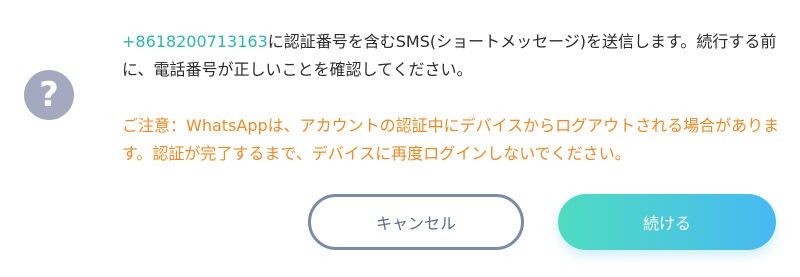 This screenshot has height=277, width=800. Describe the element at coordinates (49, 95) in the screenshot. I see `question-icon: ?` at that location.